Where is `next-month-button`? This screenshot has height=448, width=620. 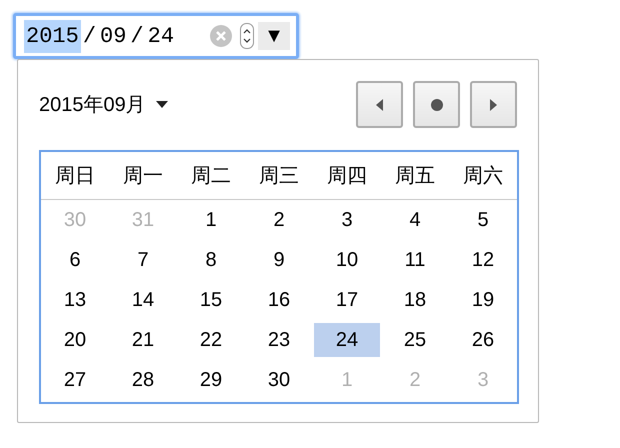 next-month-button is located at coordinates (493, 104).